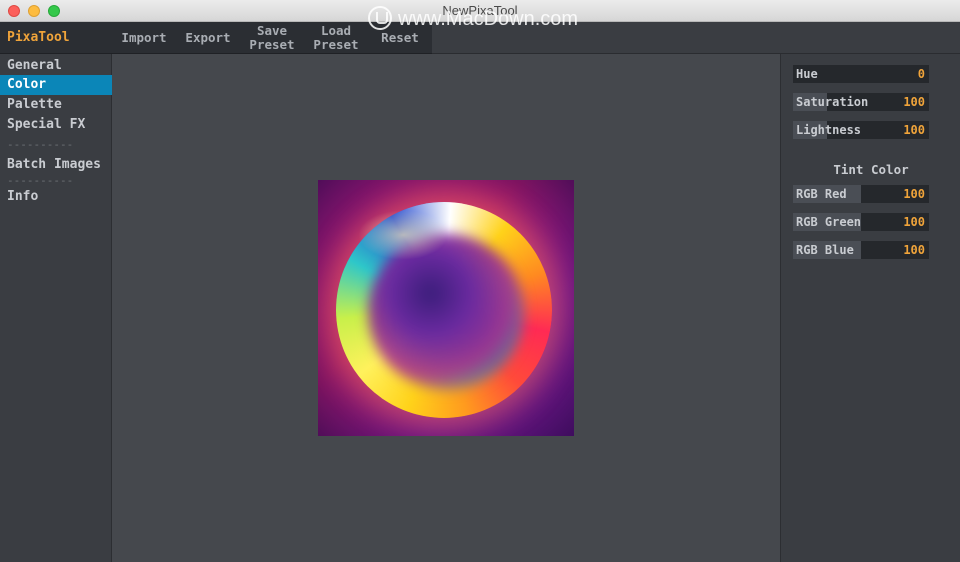 Image resolution: width=960 pixels, height=562 pixels. I want to click on sidebar-item-special-fx: Special FX, so click(56, 125).